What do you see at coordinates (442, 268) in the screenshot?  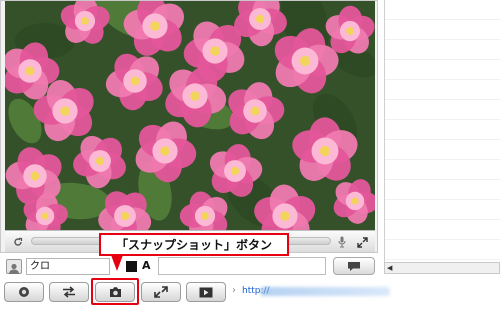 I see `chat-scrollbar: ◀` at bounding box center [442, 268].